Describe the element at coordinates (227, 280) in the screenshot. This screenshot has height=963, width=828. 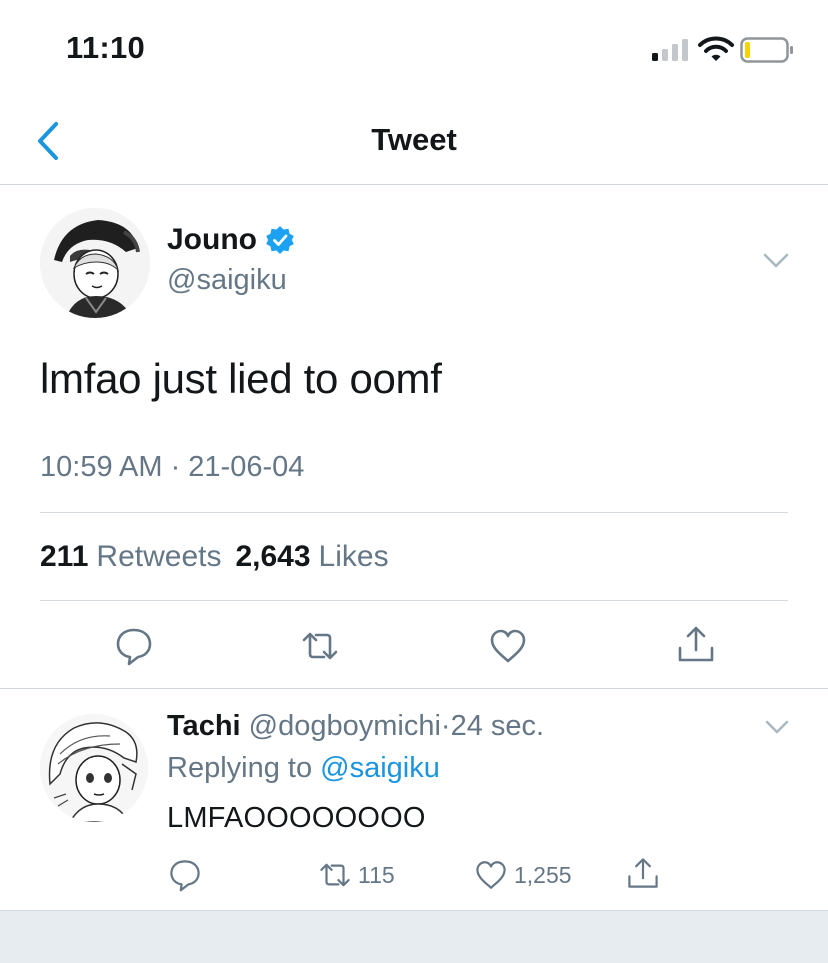
I see `author-handle: @saigiku` at that location.